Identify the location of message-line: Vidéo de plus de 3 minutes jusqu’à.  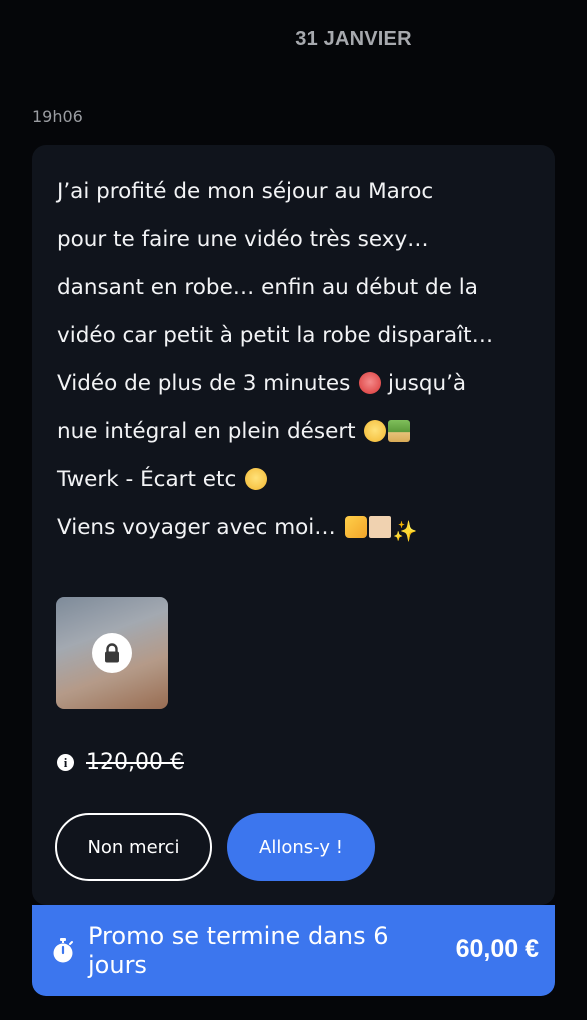
(302, 384).